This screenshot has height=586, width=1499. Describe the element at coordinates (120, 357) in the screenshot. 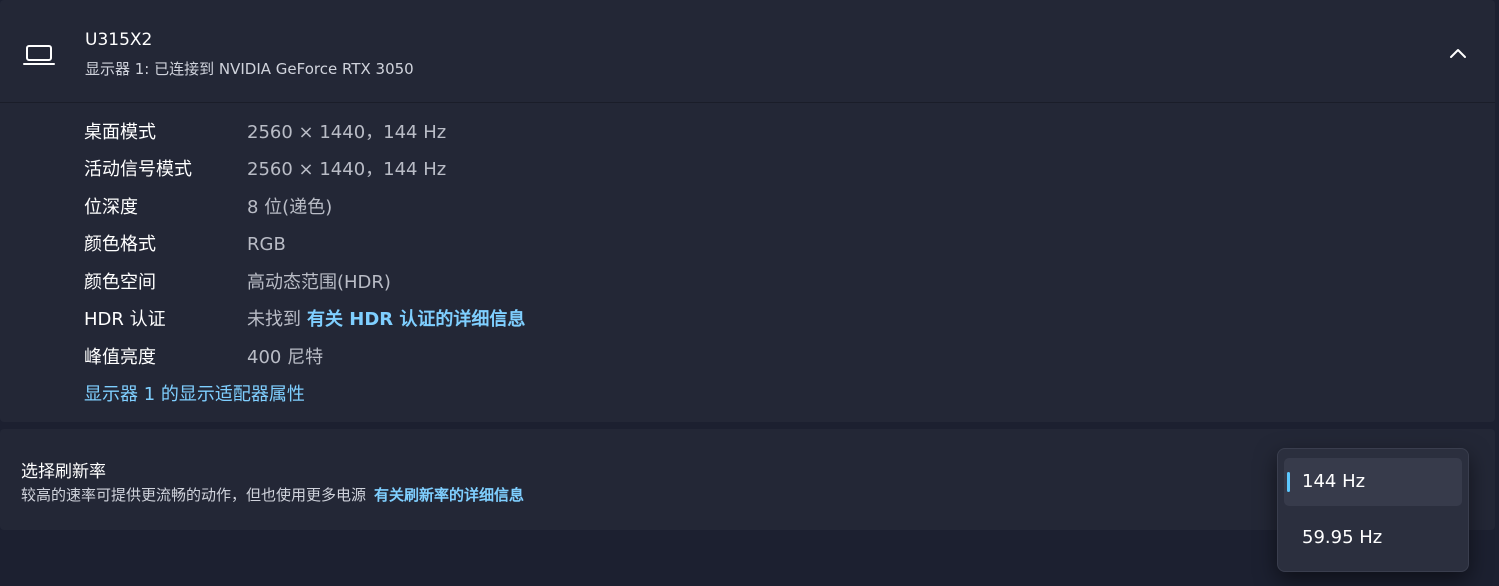

I see `detail-label: 峰值亮度` at that location.